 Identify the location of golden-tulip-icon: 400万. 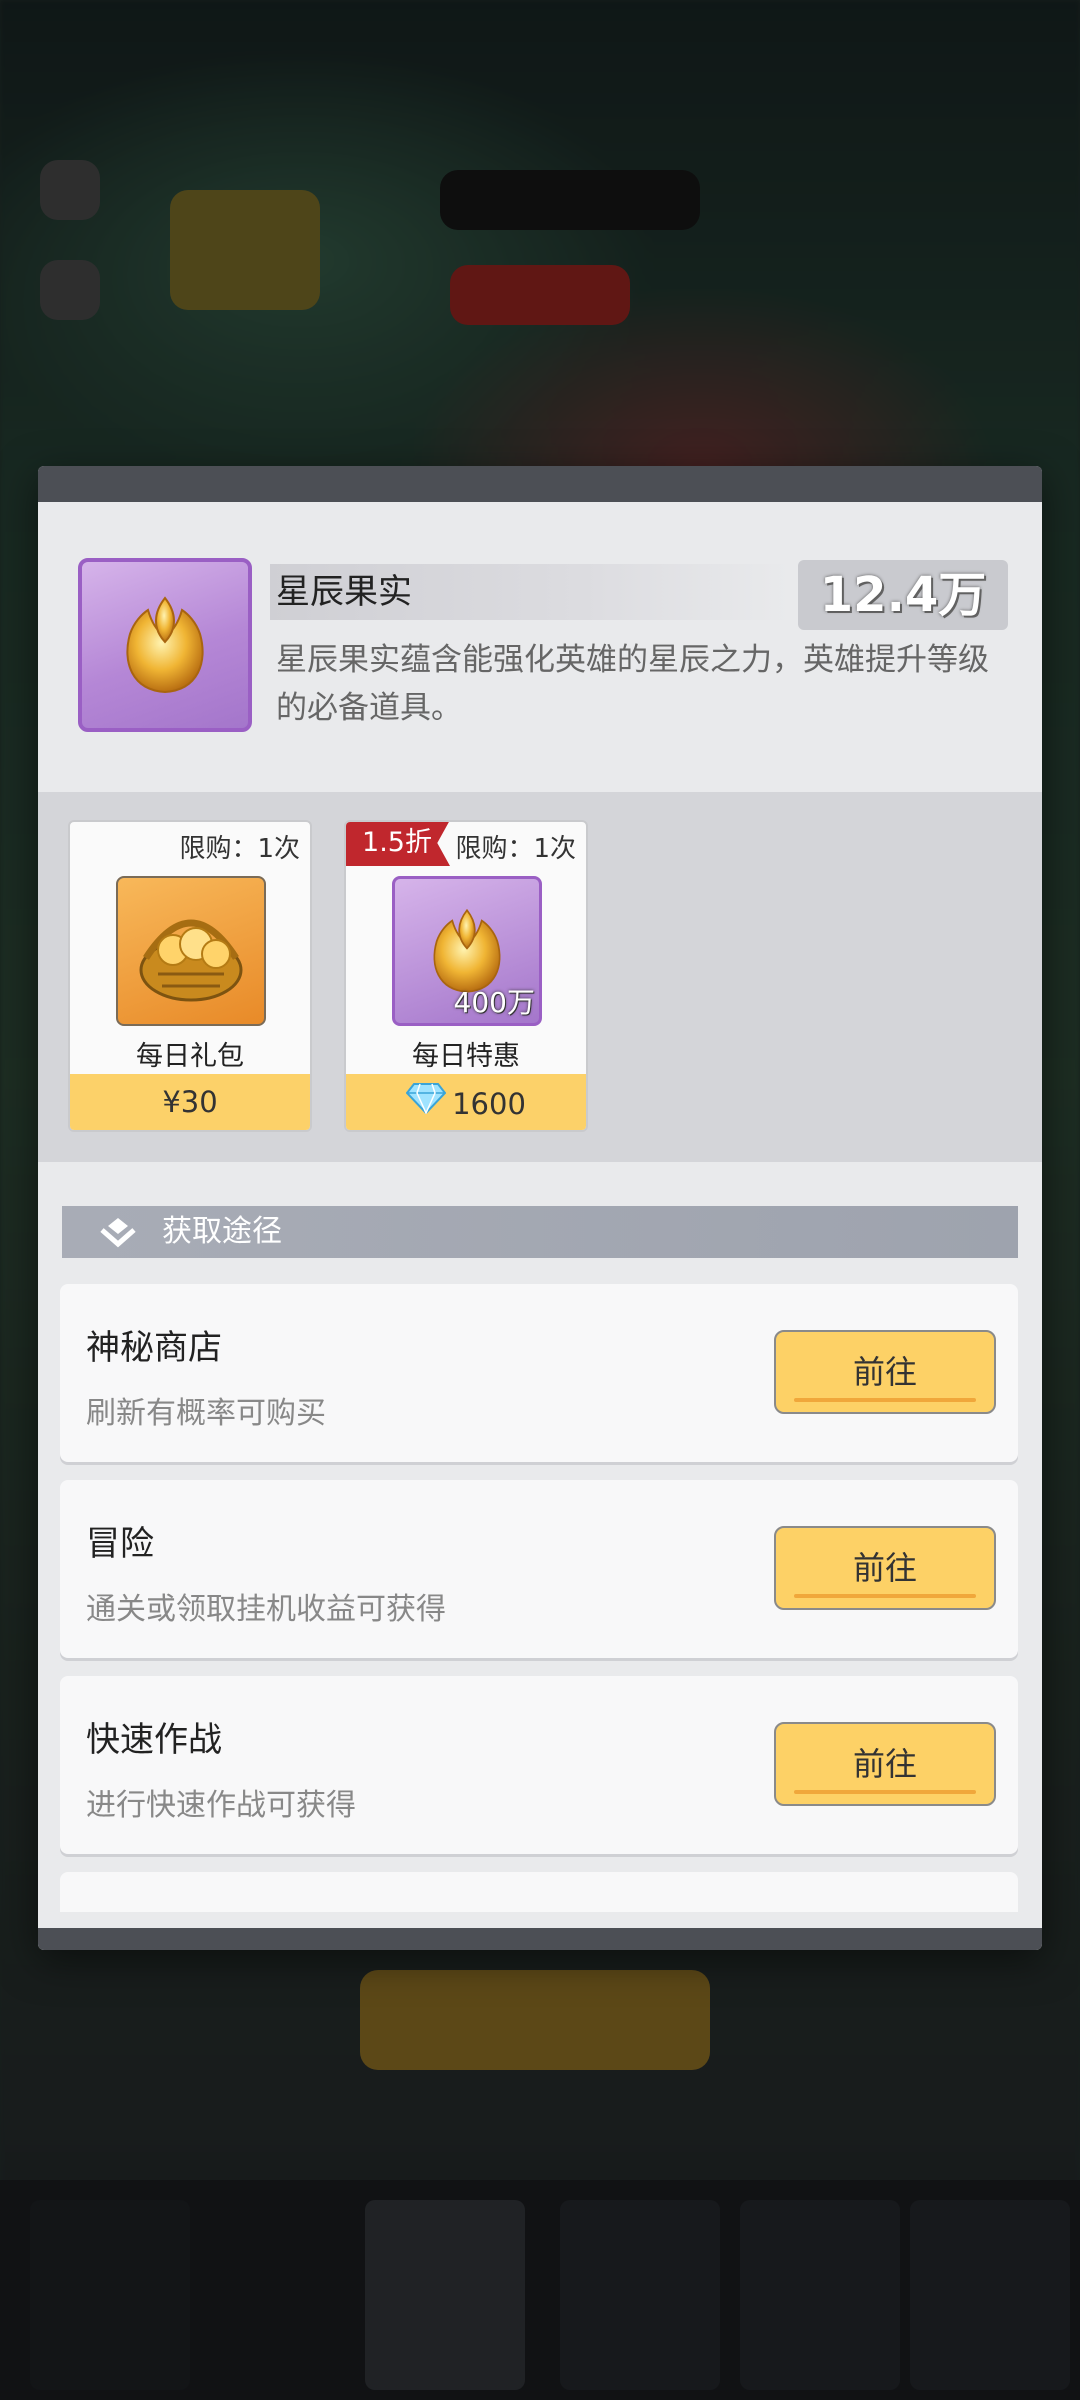
(467, 951).